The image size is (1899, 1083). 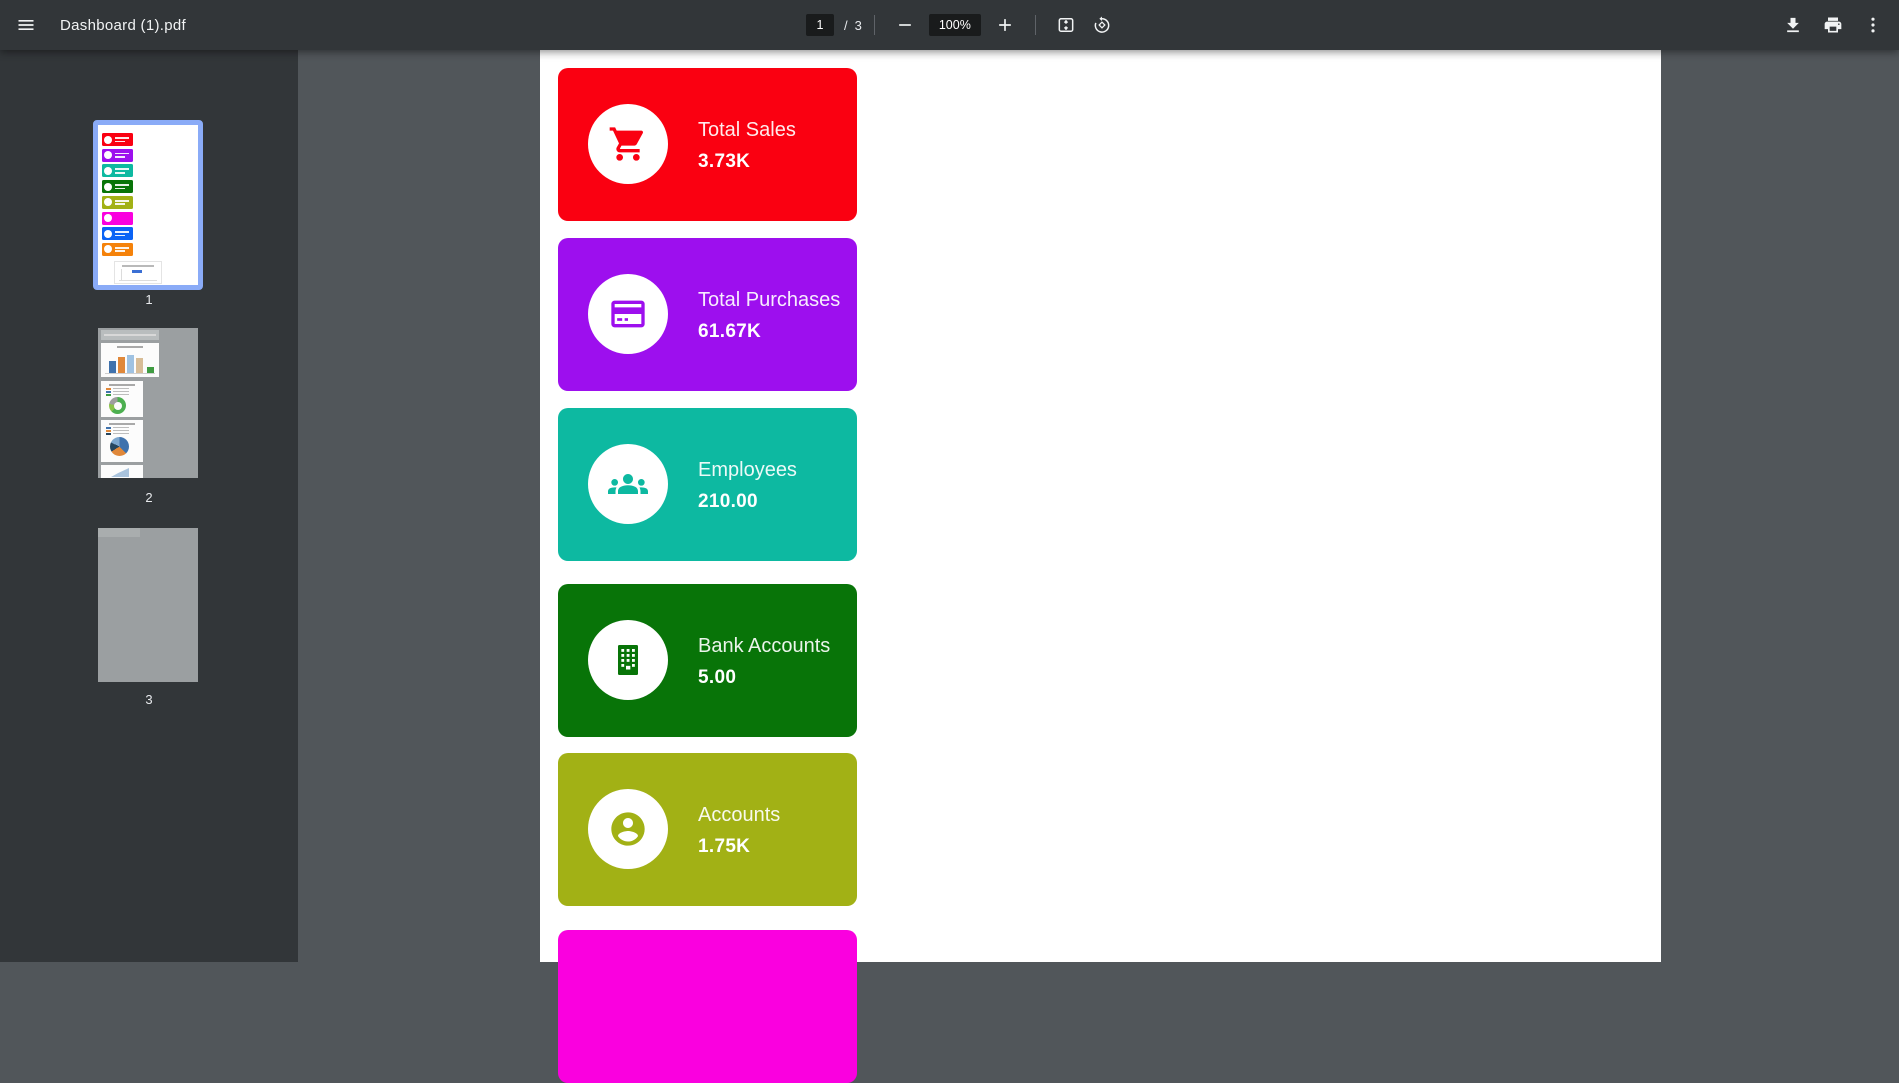 I want to click on download-icon, so click(x=1793, y=25).